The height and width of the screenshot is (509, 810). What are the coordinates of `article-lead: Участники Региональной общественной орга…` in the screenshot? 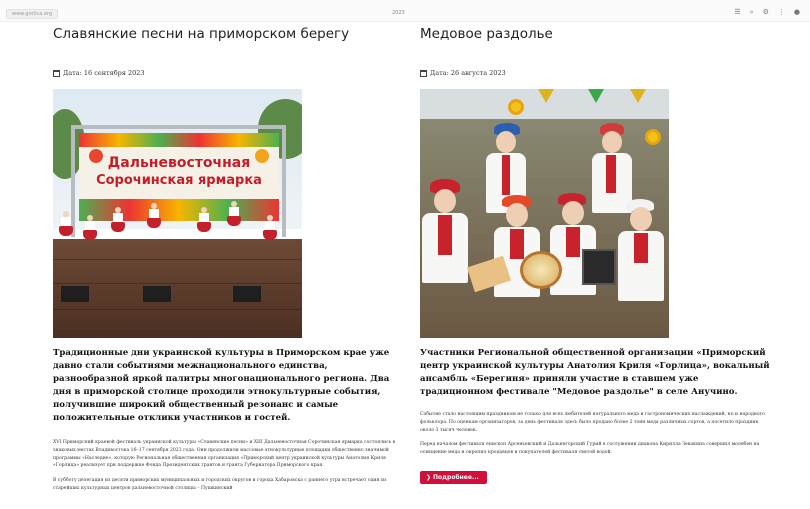 It's located at (595, 372).